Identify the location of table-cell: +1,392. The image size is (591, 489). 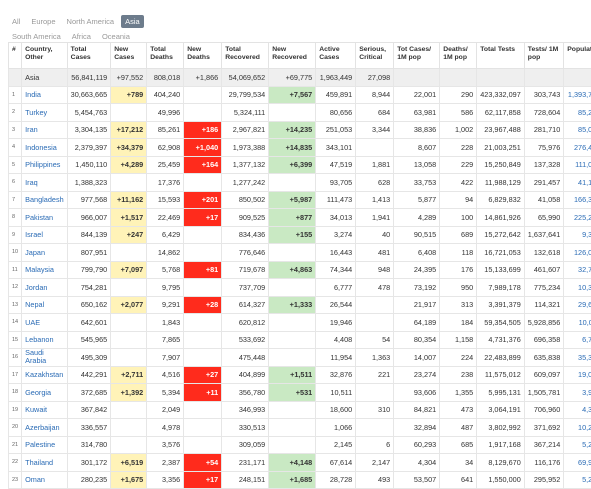
(129, 393).